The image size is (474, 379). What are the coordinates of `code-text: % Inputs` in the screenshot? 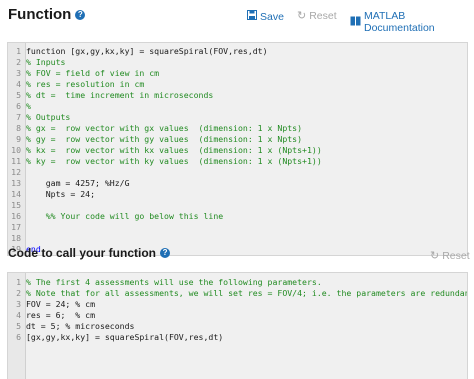 It's located at (46, 62).